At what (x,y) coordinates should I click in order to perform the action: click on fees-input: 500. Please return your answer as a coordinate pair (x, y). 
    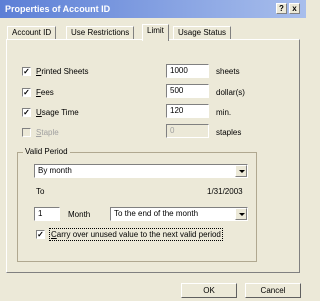
    Looking at the image, I should click on (187, 91).